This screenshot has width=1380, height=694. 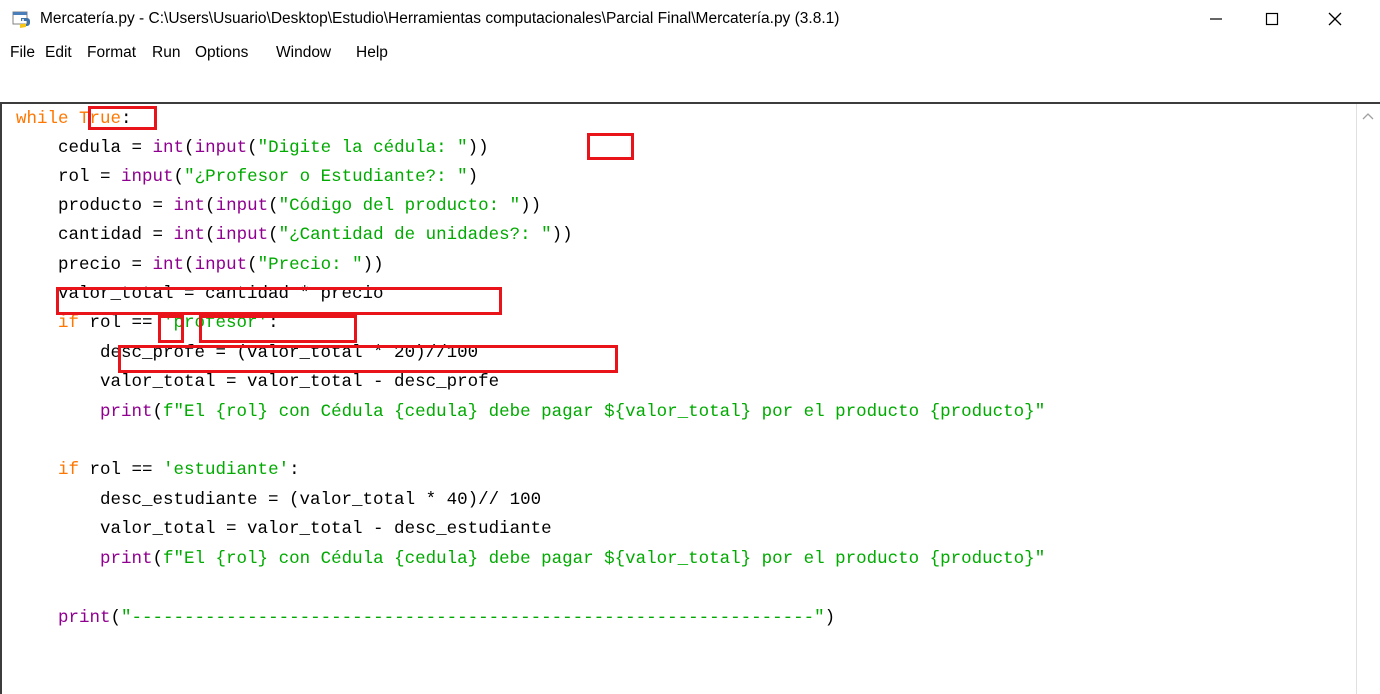 What do you see at coordinates (415, 235) in the screenshot?
I see `code-token: "¿Cantidad de unidades?: "` at bounding box center [415, 235].